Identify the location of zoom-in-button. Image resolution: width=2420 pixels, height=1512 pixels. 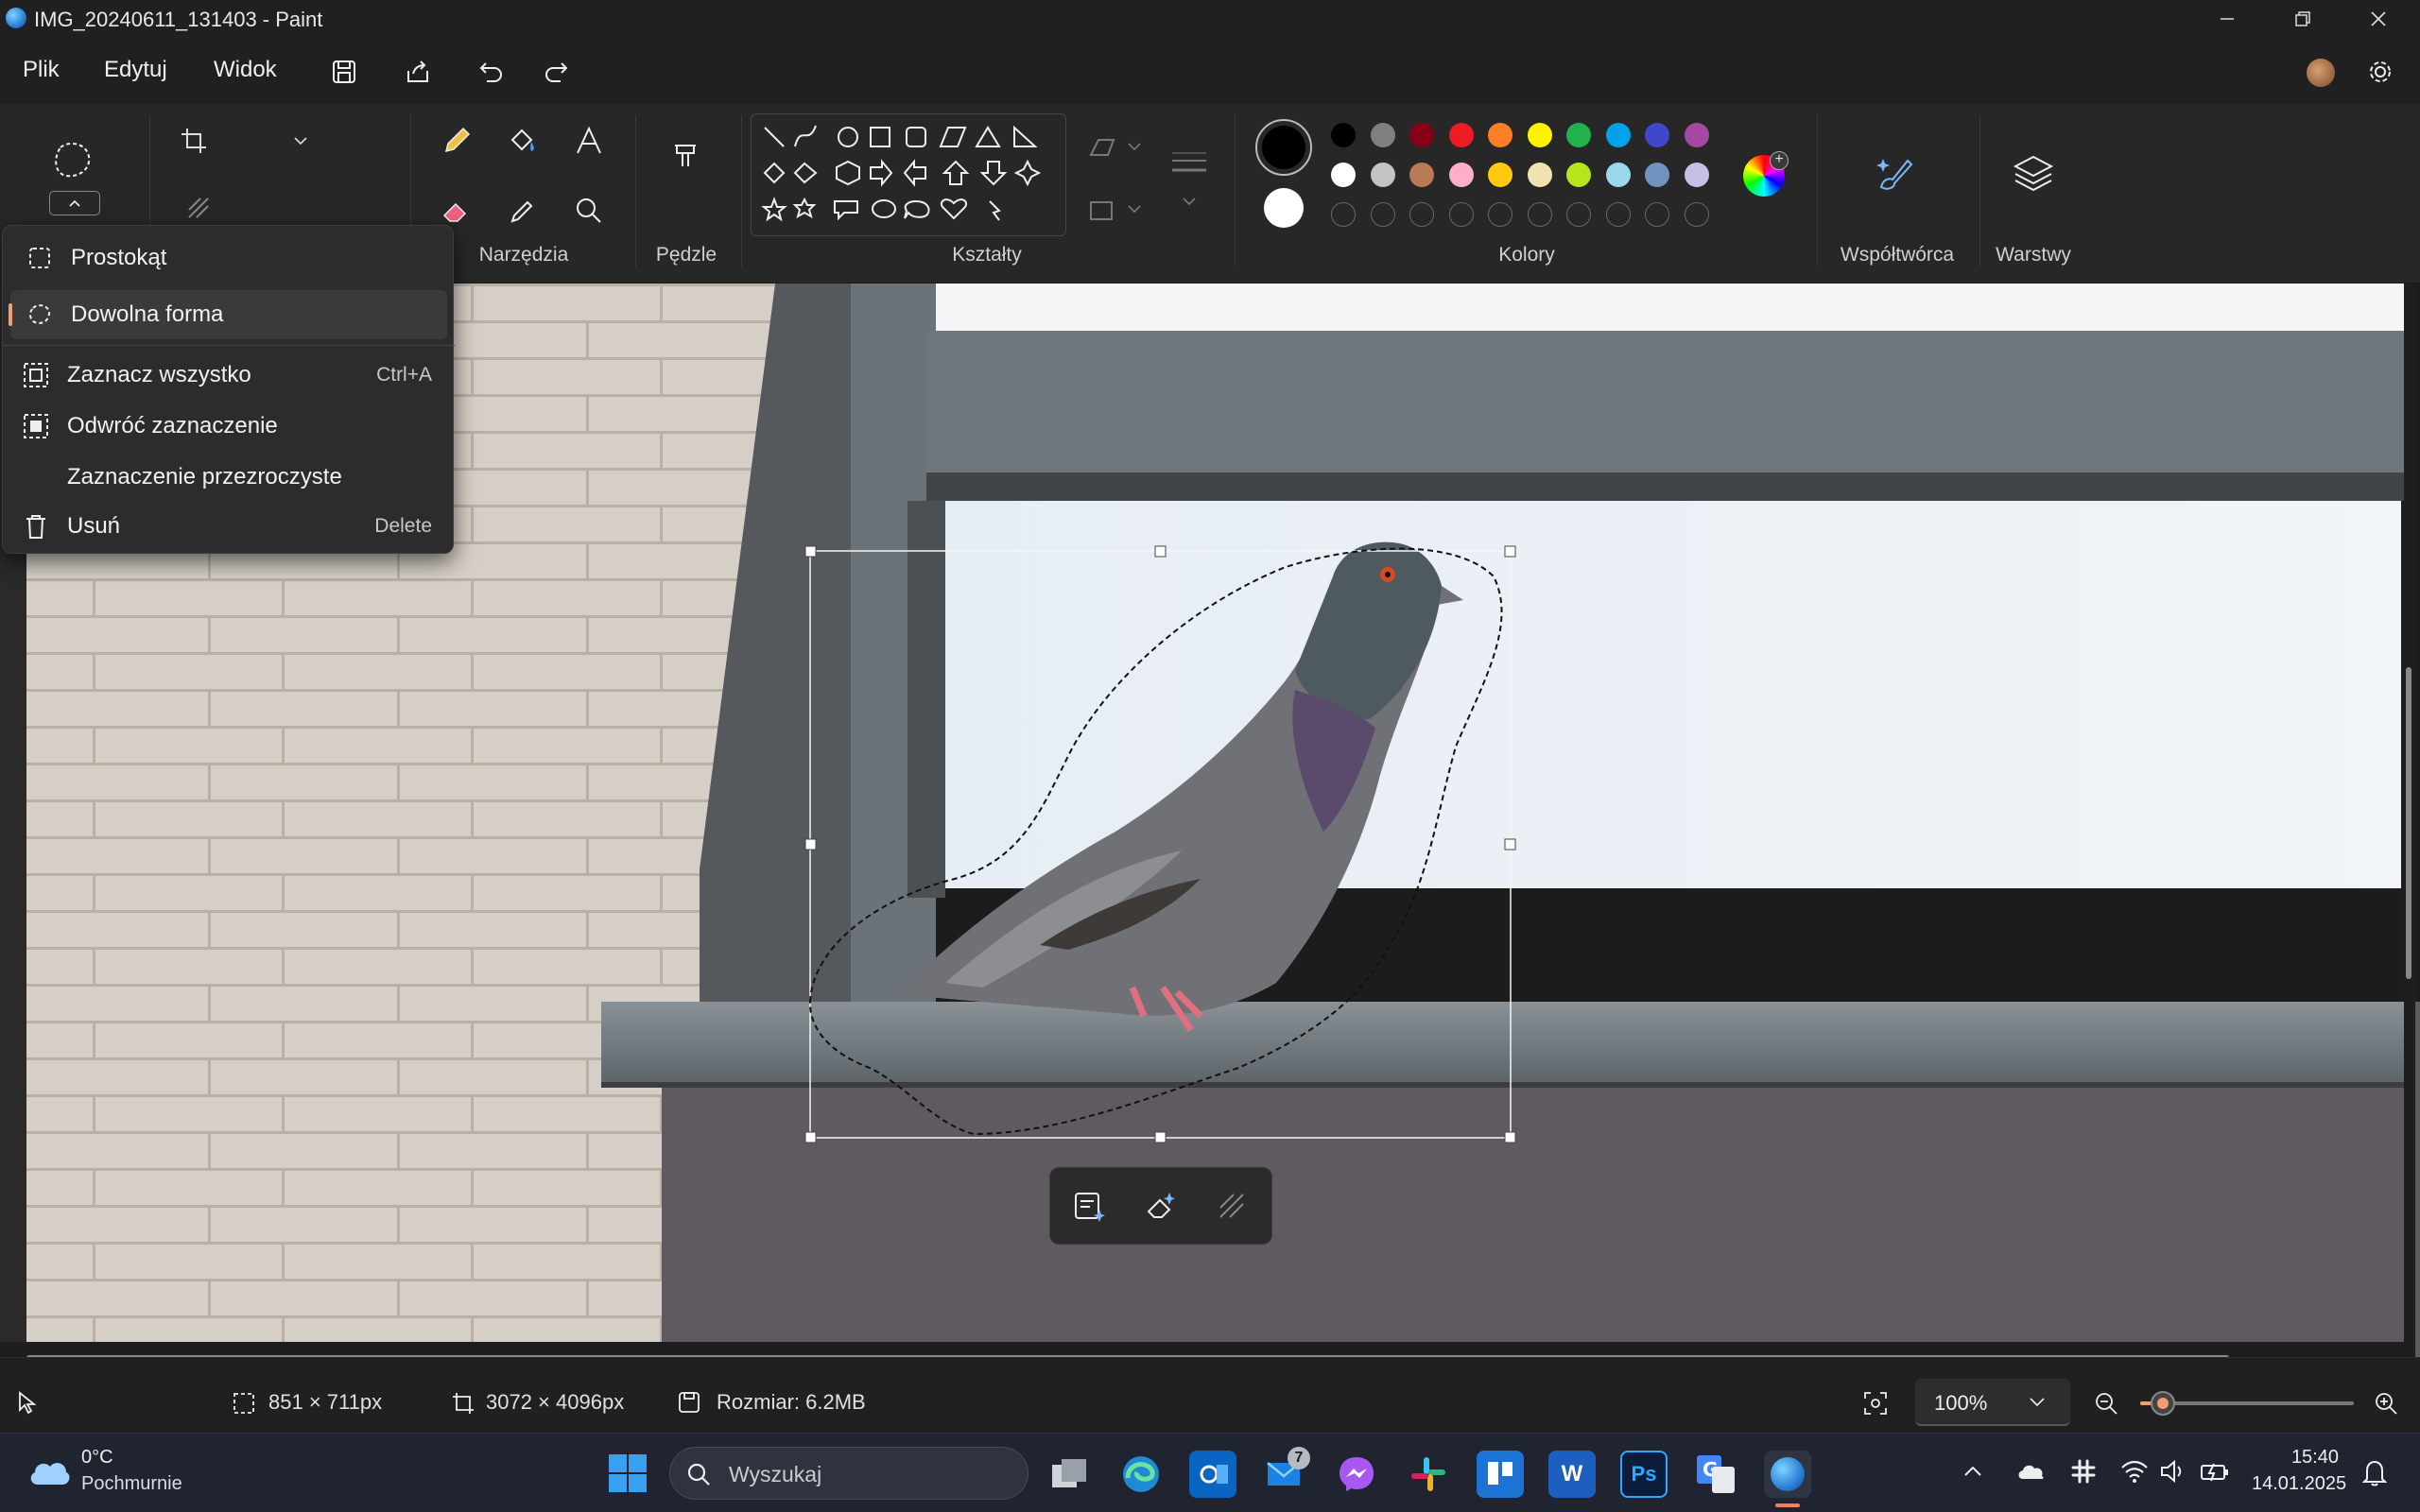
(2386, 1405).